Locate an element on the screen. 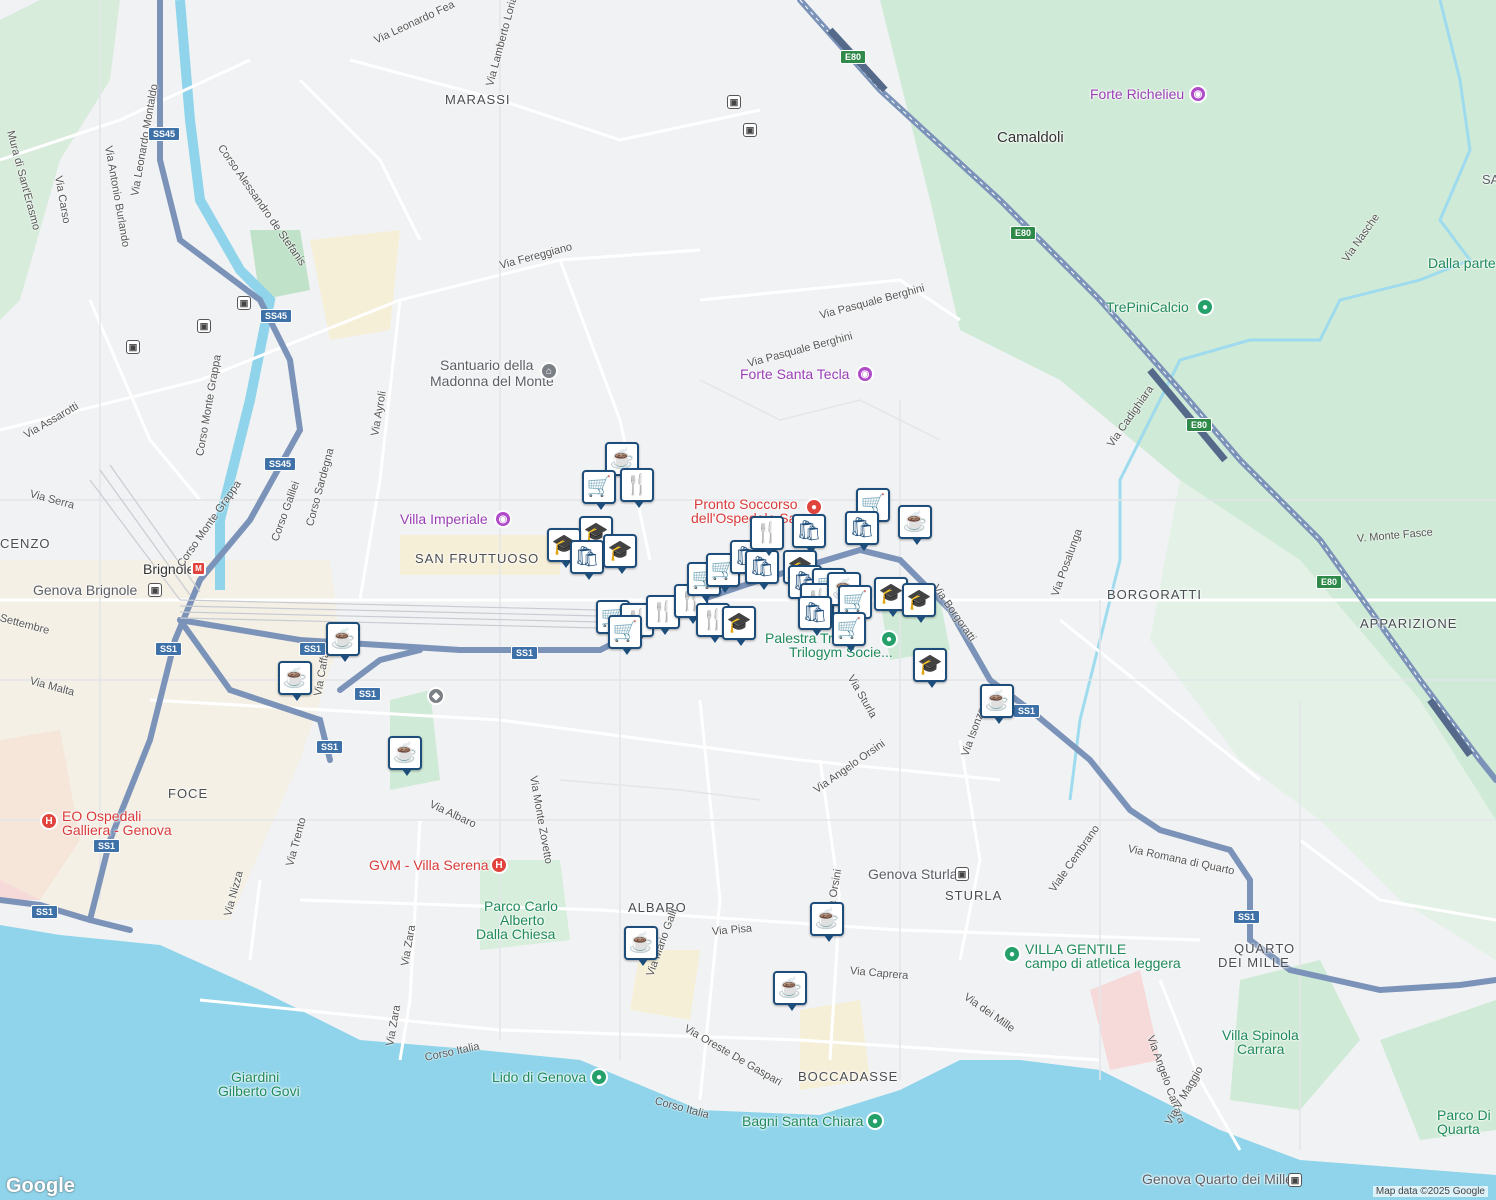  poi-label: Quarta is located at coordinates (1458, 1129).